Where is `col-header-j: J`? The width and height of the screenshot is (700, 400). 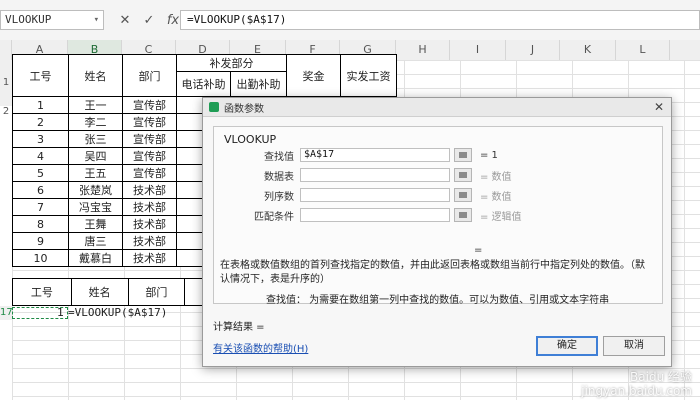 col-header-j: J is located at coordinates (533, 50).